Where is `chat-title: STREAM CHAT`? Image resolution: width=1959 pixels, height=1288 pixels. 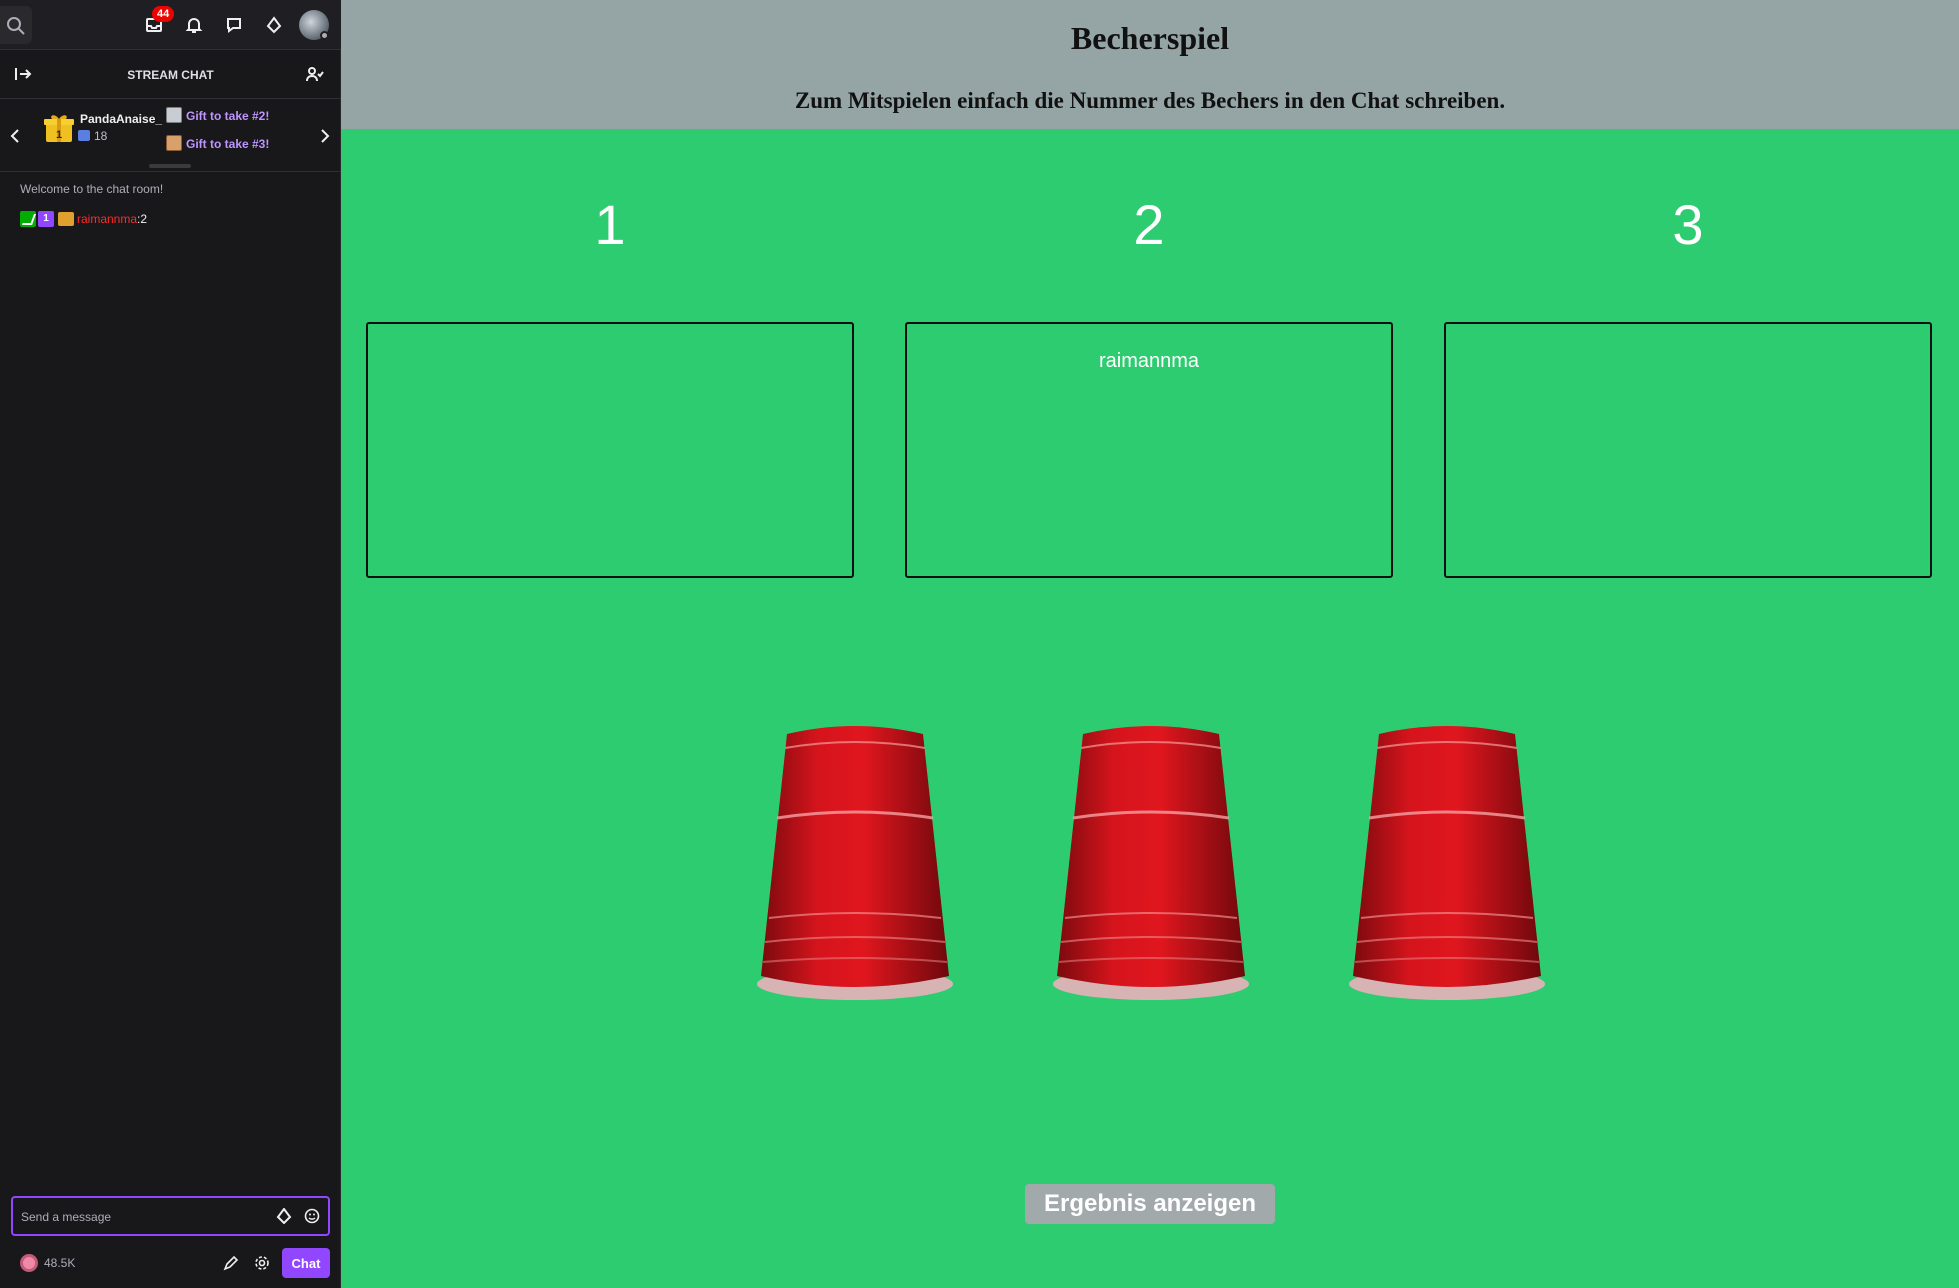 chat-title: STREAM CHAT is located at coordinates (170, 75).